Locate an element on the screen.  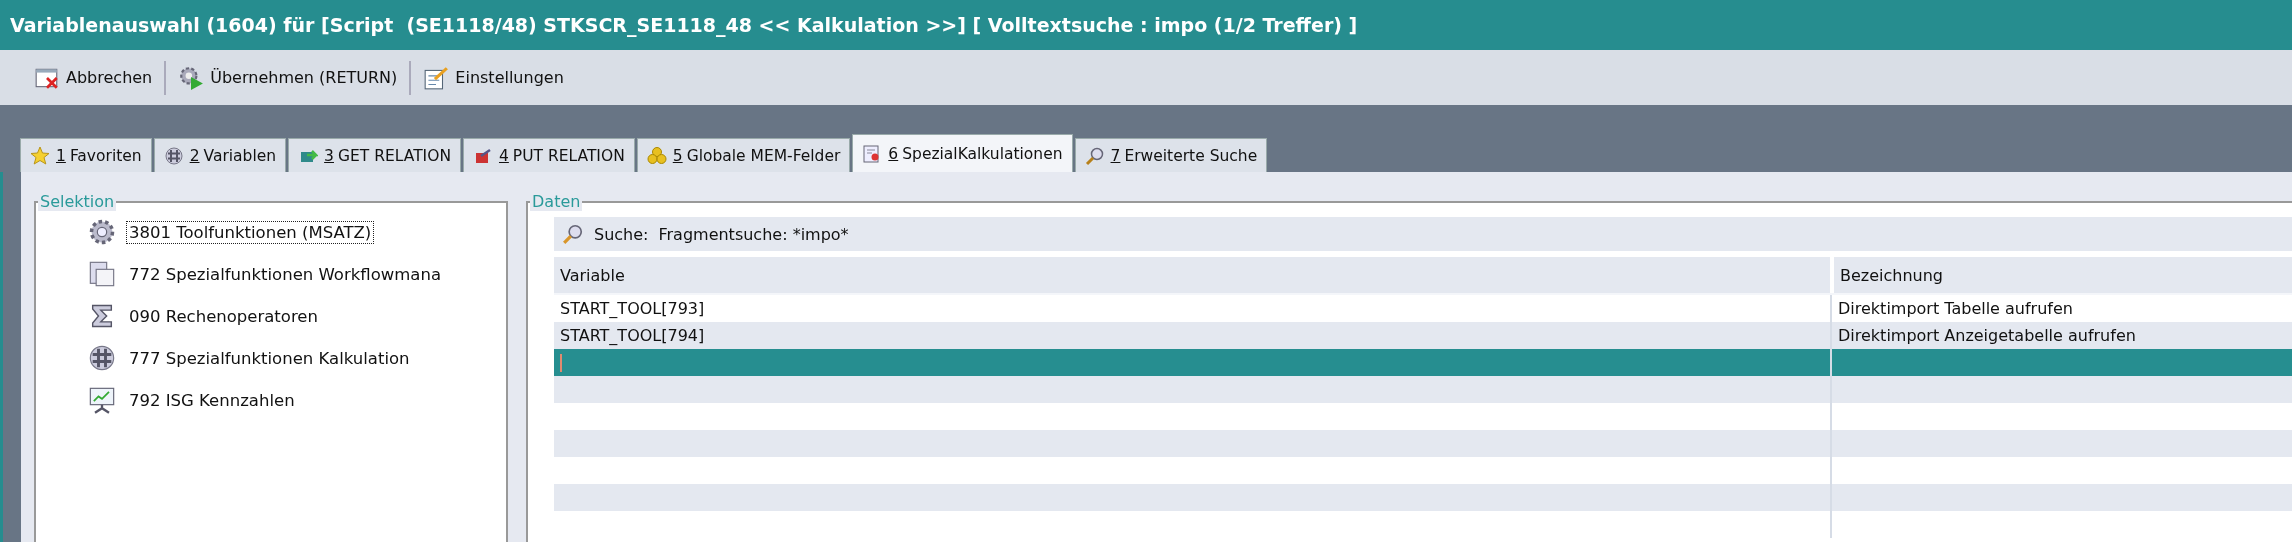
toolbar-button: Einstellungen is located at coordinates (493, 77).